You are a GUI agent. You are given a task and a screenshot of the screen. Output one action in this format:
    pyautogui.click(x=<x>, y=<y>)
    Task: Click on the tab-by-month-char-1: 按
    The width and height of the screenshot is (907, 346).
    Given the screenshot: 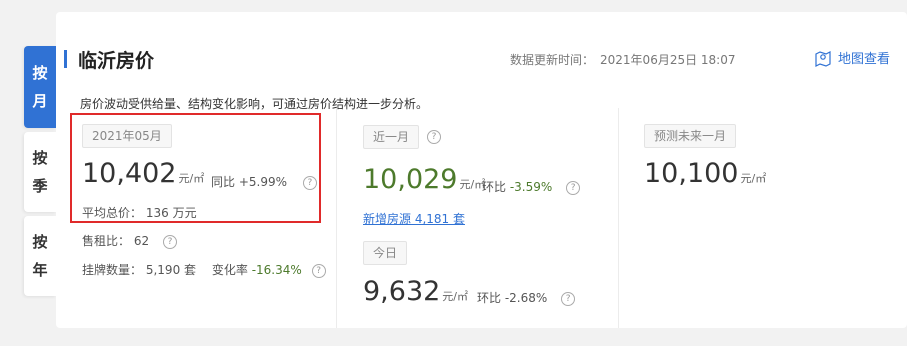 What is the action you would take?
    pyautogui.click(x=40, y=73)
    